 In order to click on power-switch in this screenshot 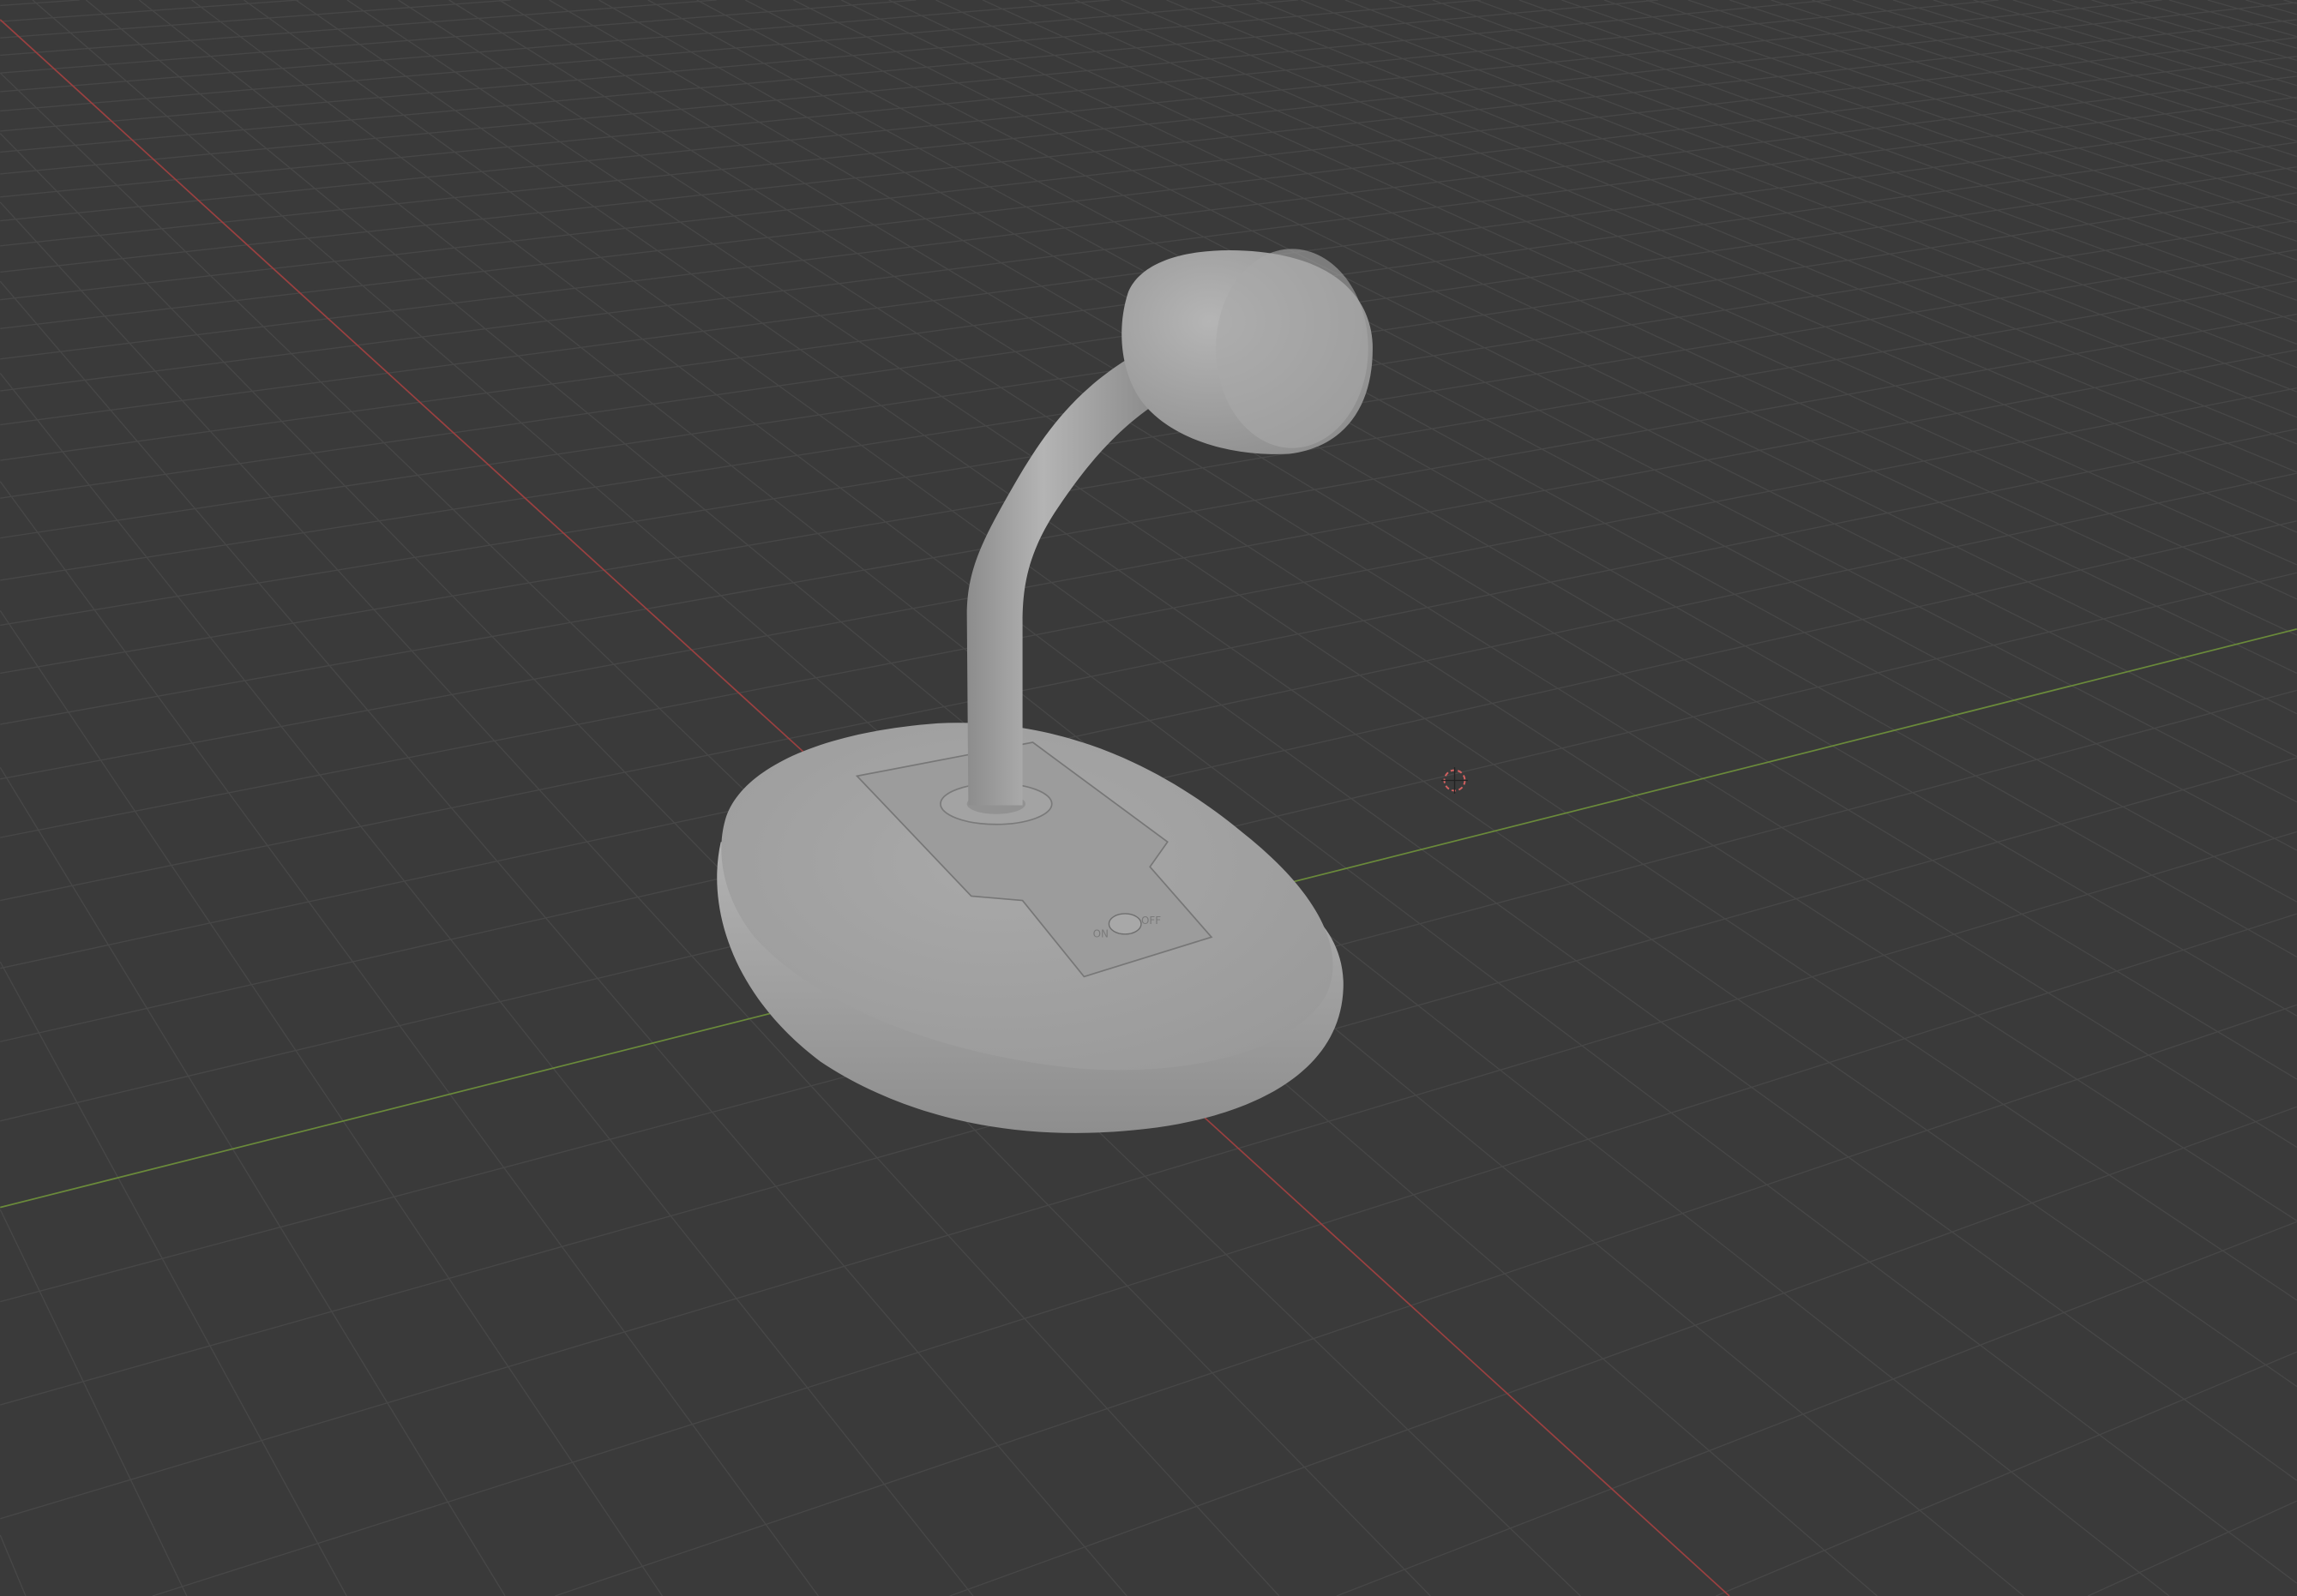, I will do `click(1125, 924)`.